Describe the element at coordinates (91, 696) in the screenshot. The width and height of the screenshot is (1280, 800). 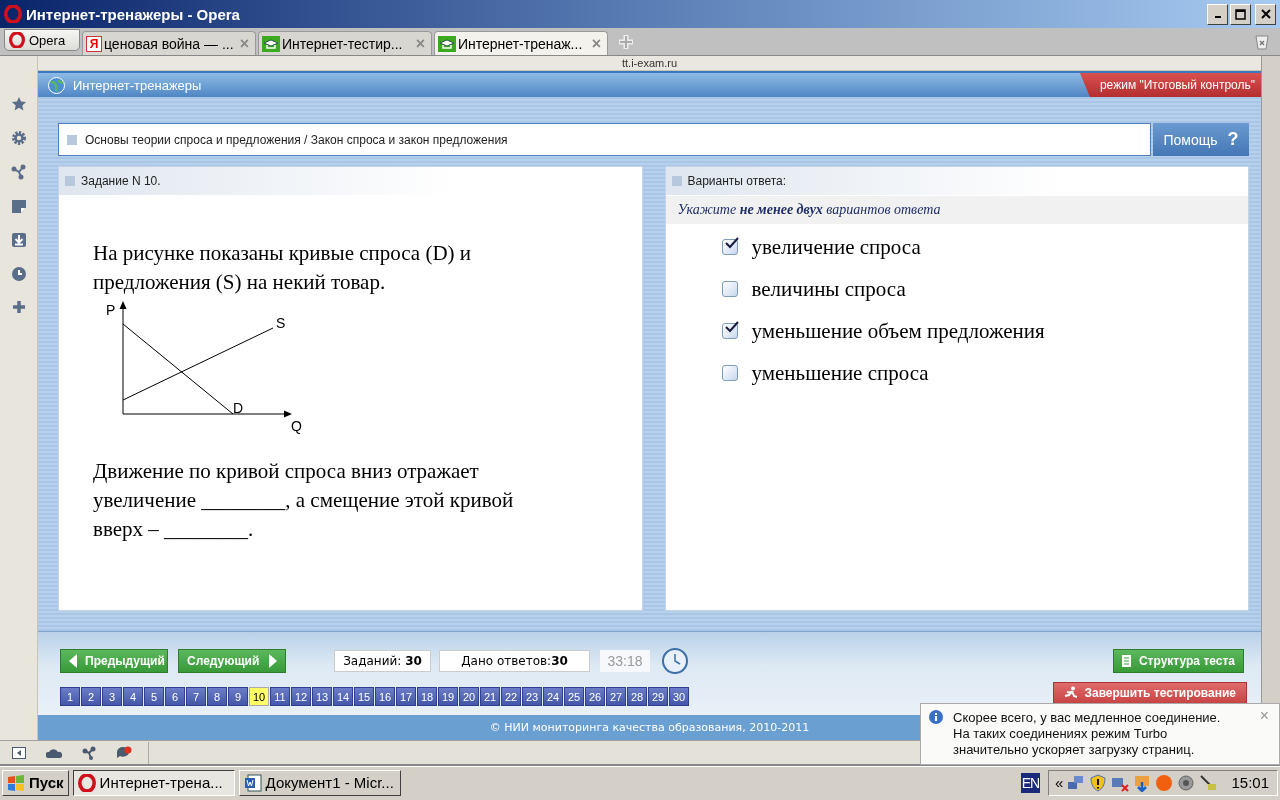
I see `page-number: 2` at that location.